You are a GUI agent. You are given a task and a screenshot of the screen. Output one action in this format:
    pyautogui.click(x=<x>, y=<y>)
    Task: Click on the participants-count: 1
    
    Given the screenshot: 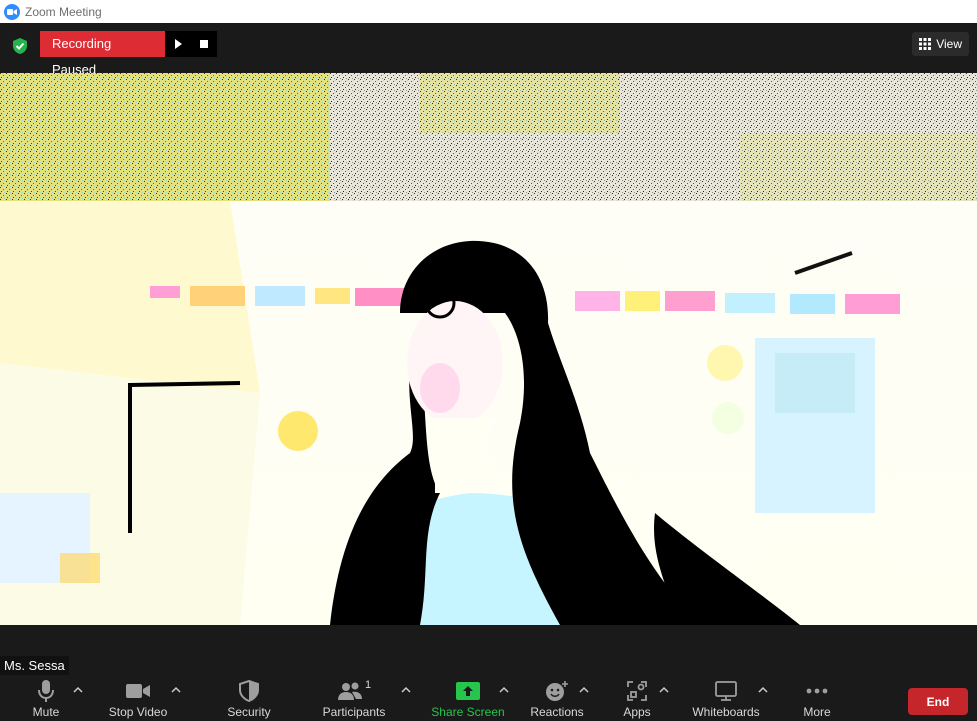 What is the action you would take?
    pyautogui.click(x=368, y=685)
    